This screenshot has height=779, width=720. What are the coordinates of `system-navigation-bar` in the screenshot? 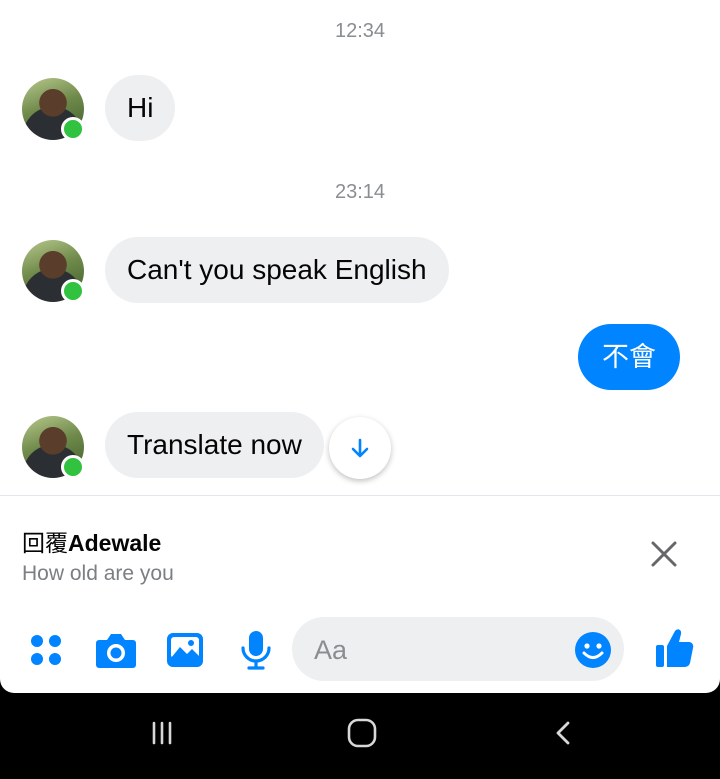 It's located at (360, 736).